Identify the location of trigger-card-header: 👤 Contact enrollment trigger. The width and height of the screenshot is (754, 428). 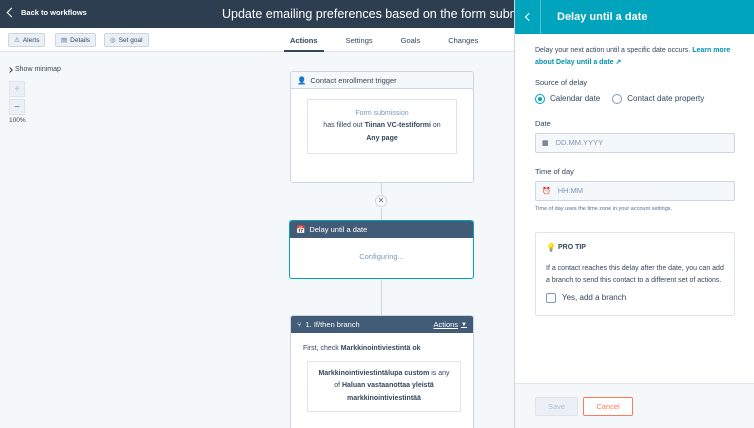
(382, 80).